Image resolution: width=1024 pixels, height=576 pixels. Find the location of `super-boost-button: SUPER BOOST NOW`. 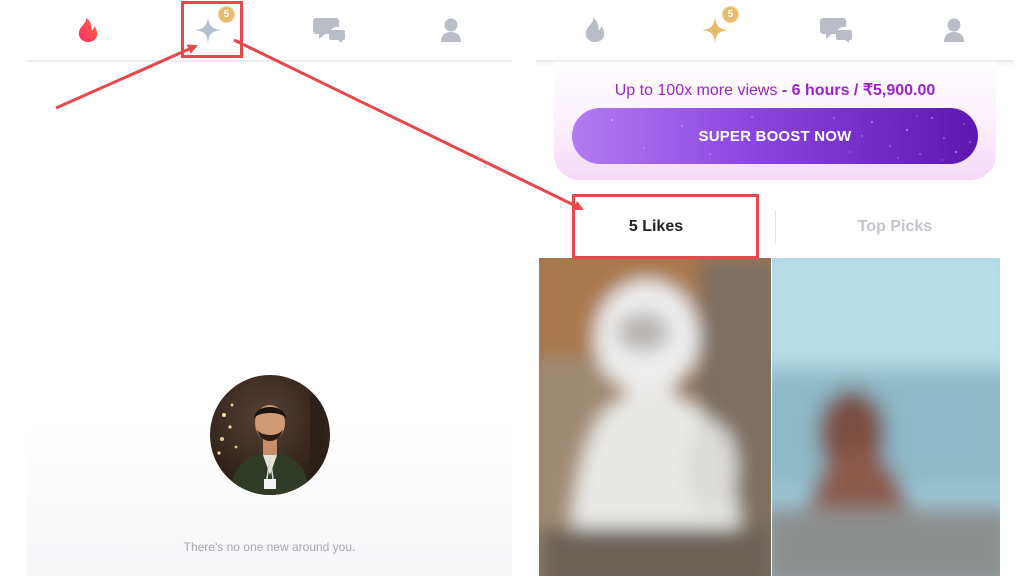

super-boost-button: SUPER BOOST NOW is located at coordinates (775, 136).